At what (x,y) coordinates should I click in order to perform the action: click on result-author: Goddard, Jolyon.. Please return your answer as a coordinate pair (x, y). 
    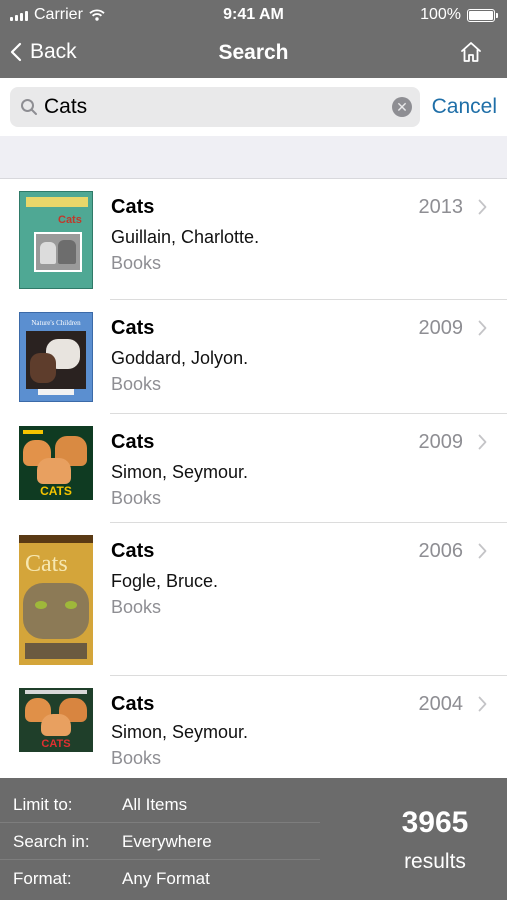
    Looking at the image, I should click on (180, 358).